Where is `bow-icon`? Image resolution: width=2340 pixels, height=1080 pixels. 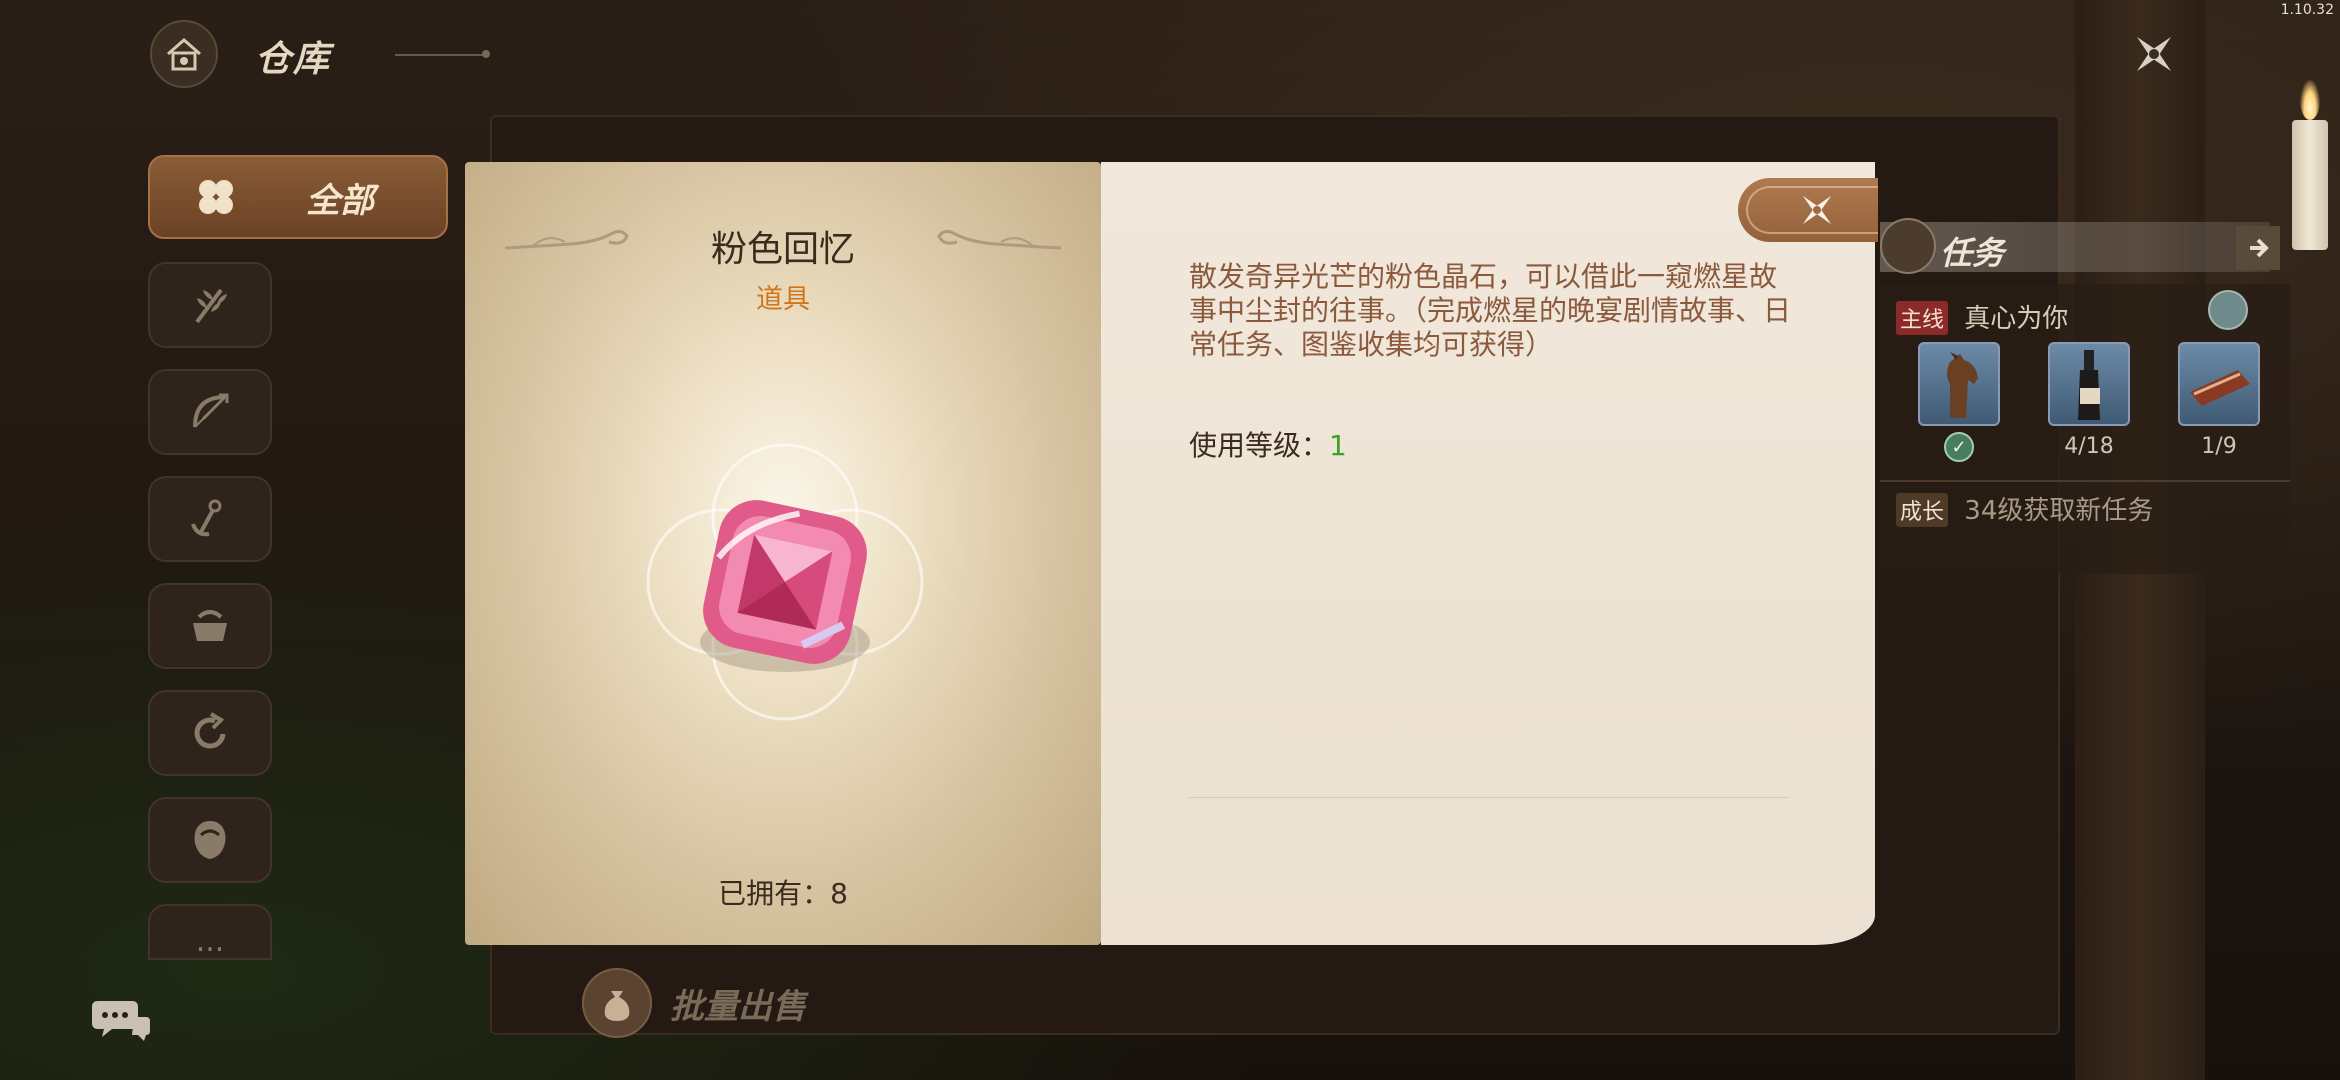
bow-icon is located at coordinates (211, 410).